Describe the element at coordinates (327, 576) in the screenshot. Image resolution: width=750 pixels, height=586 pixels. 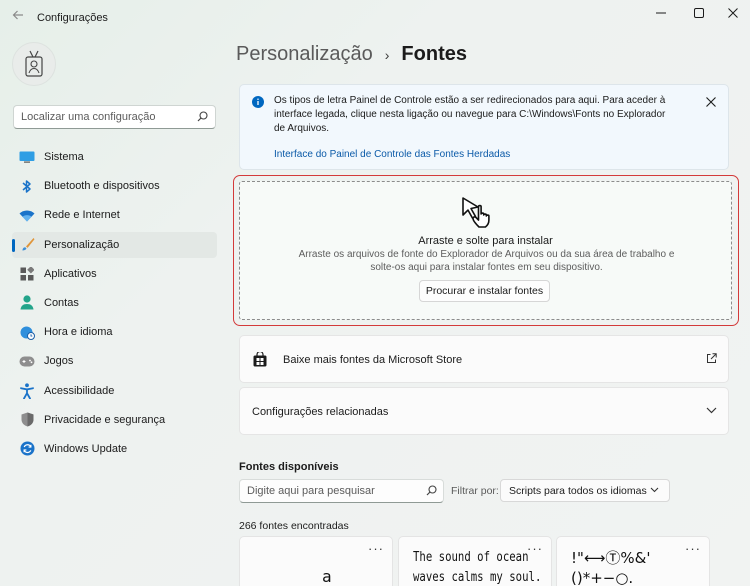
I see `font-preview: a` at that location.